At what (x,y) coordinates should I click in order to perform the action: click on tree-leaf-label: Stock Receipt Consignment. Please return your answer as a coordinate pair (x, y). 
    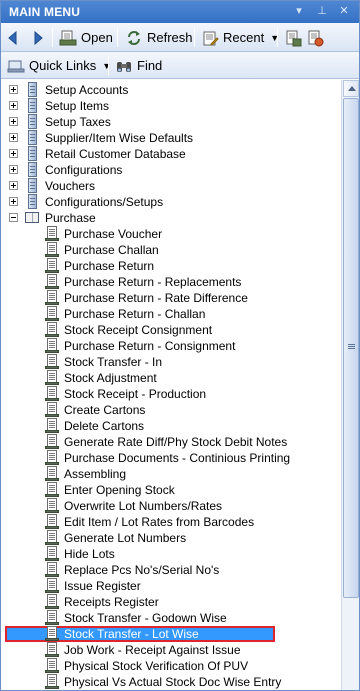
    Looking at the image, I should click on (138, 330).